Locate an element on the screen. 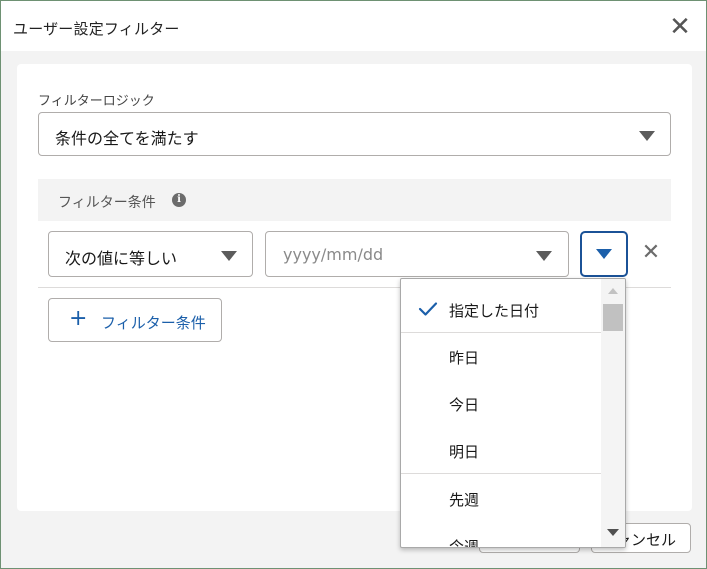 This screenshot has height=569, width=707. date-preset-dropdown-button is located at coordinates (604, 254).